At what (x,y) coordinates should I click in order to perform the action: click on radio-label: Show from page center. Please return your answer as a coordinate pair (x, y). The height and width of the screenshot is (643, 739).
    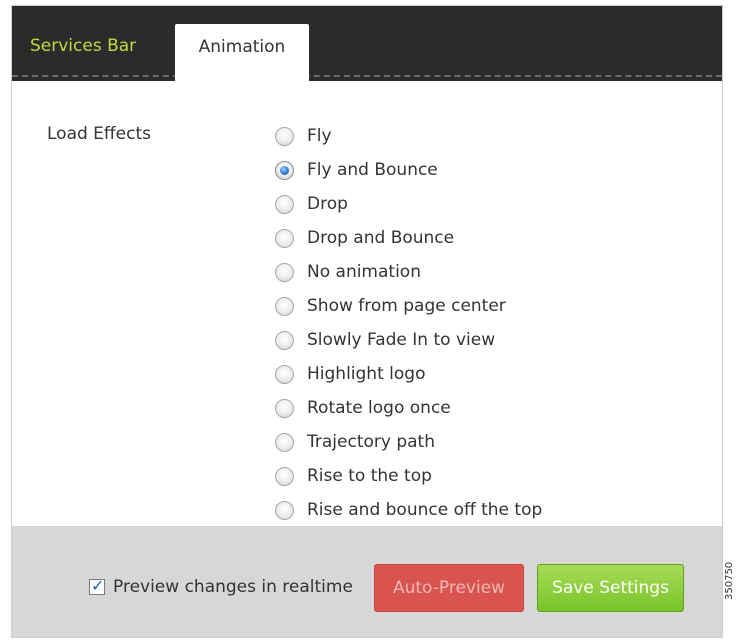
    Looking at the image, I should click on (406, 306).